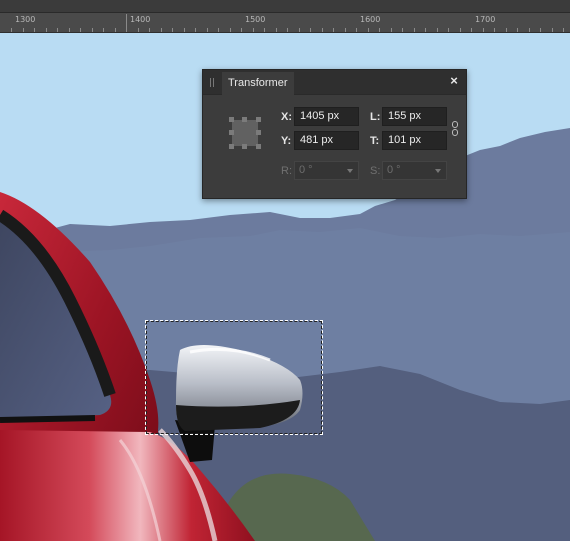 Image resolution: width=570 pixels, height=541 pixels. I want to click on y-label: Y:, so click(286, 141).